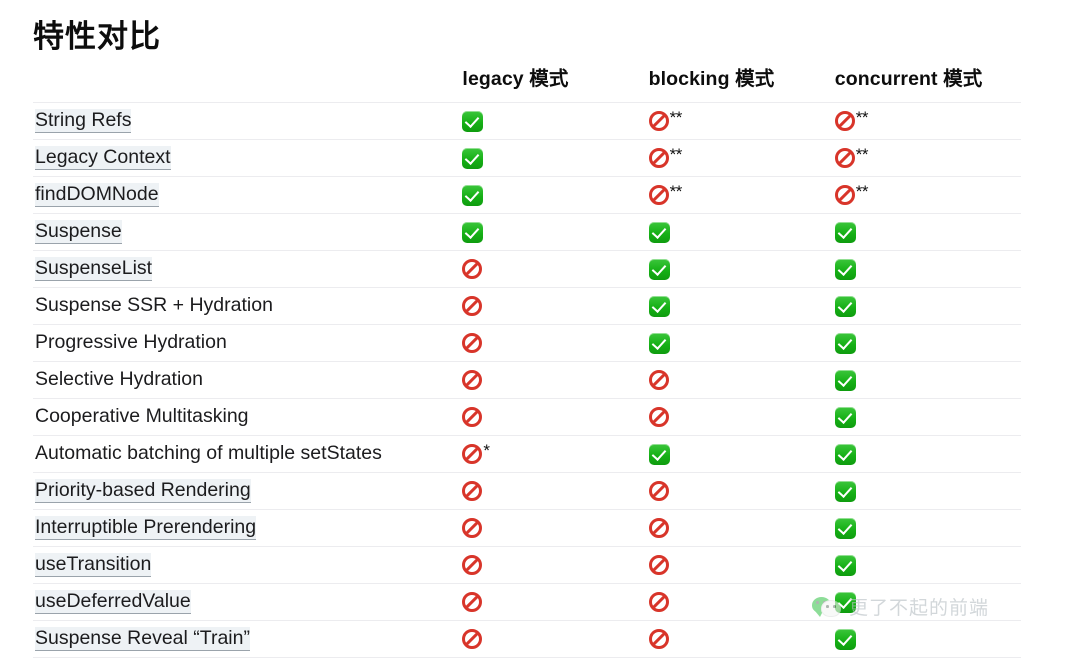  I want to click on page-title: 特性对比, so click(97, 36).